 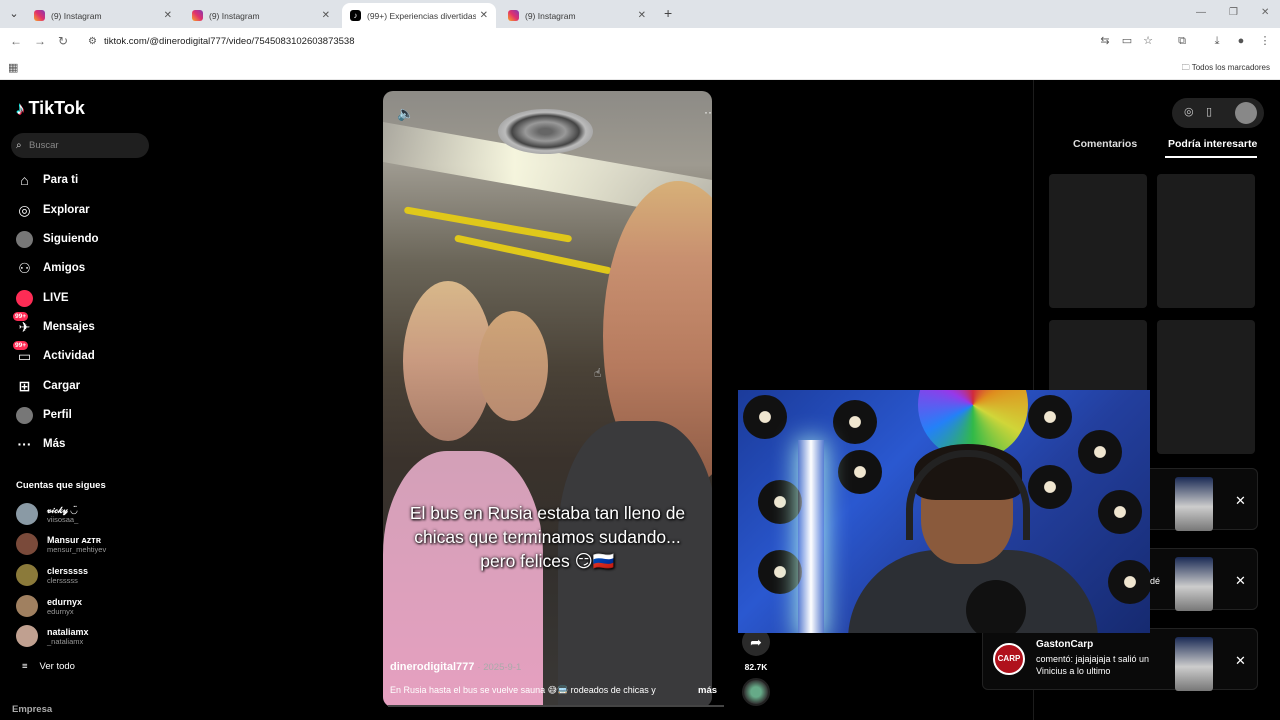 I want to click on video-frame-rail, so click(x=488, y=224).